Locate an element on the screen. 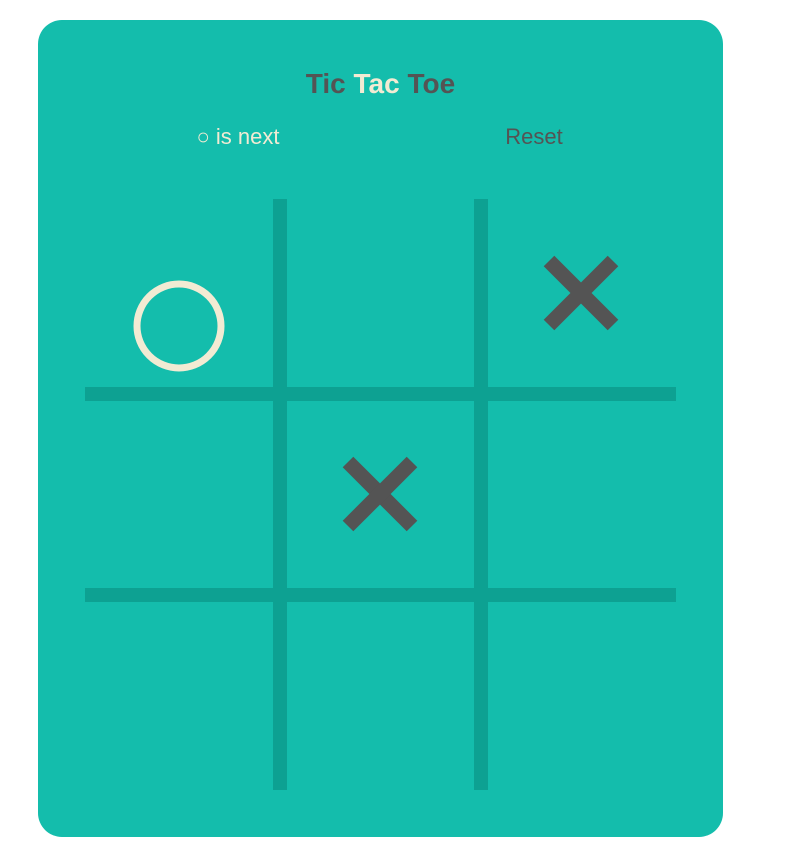 This screenshot has height=867, width=797. o-mark-icon is located at coordinates (179, 326).